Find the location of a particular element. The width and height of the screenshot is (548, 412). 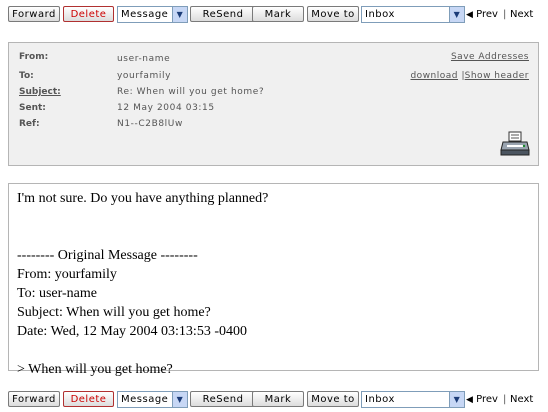

from-value: user-name is located at coordinates (144, 59).